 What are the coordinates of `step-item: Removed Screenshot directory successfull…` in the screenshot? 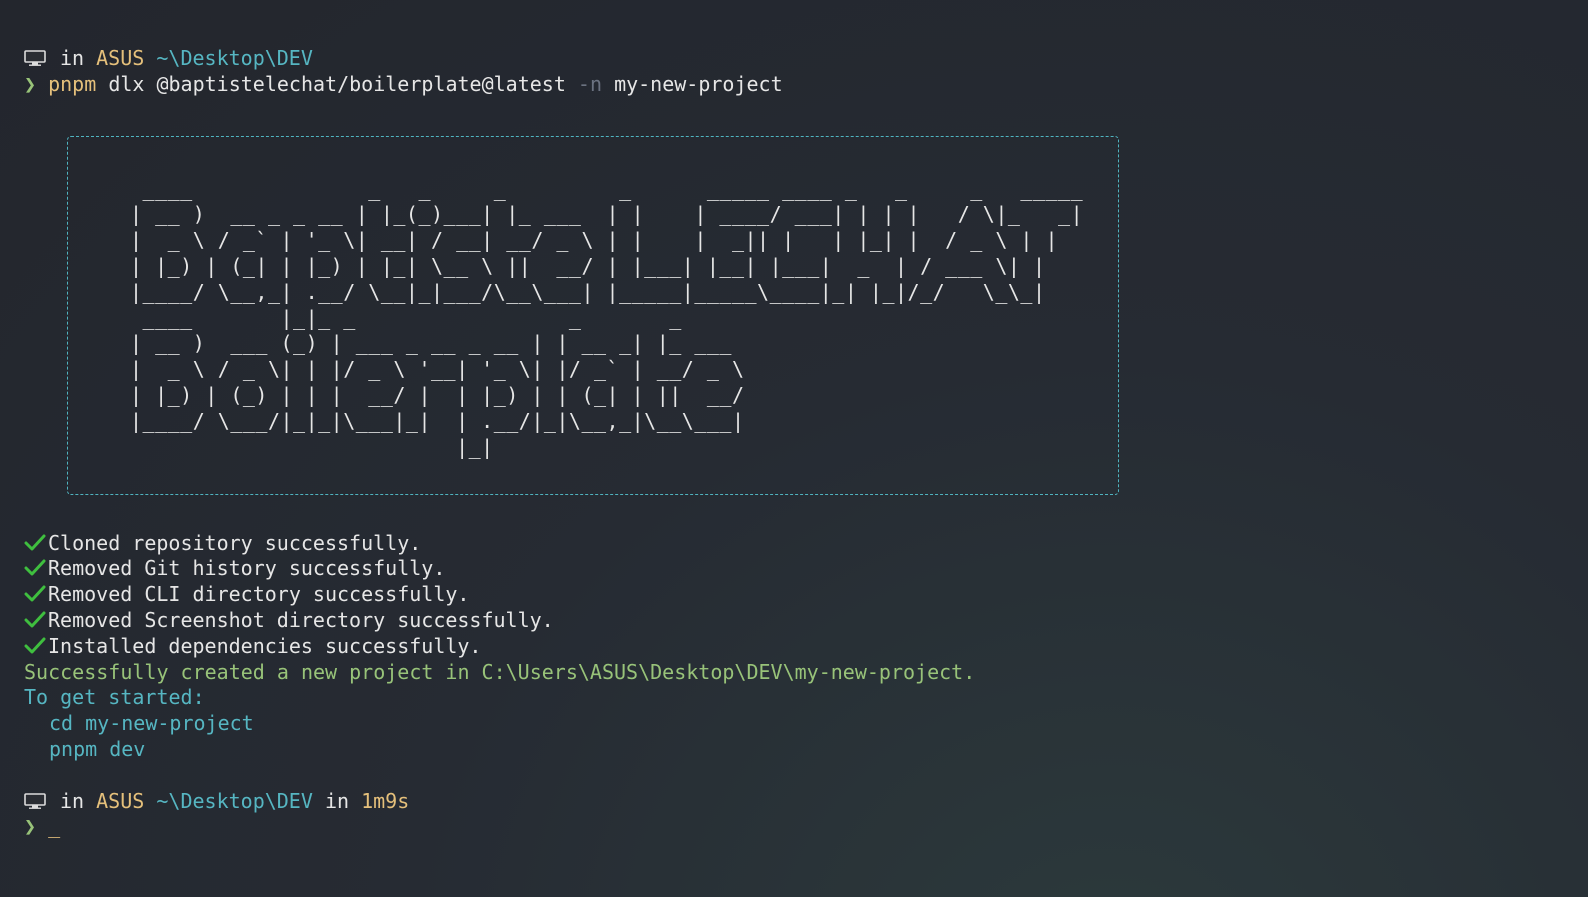 It's located at (806, 621).